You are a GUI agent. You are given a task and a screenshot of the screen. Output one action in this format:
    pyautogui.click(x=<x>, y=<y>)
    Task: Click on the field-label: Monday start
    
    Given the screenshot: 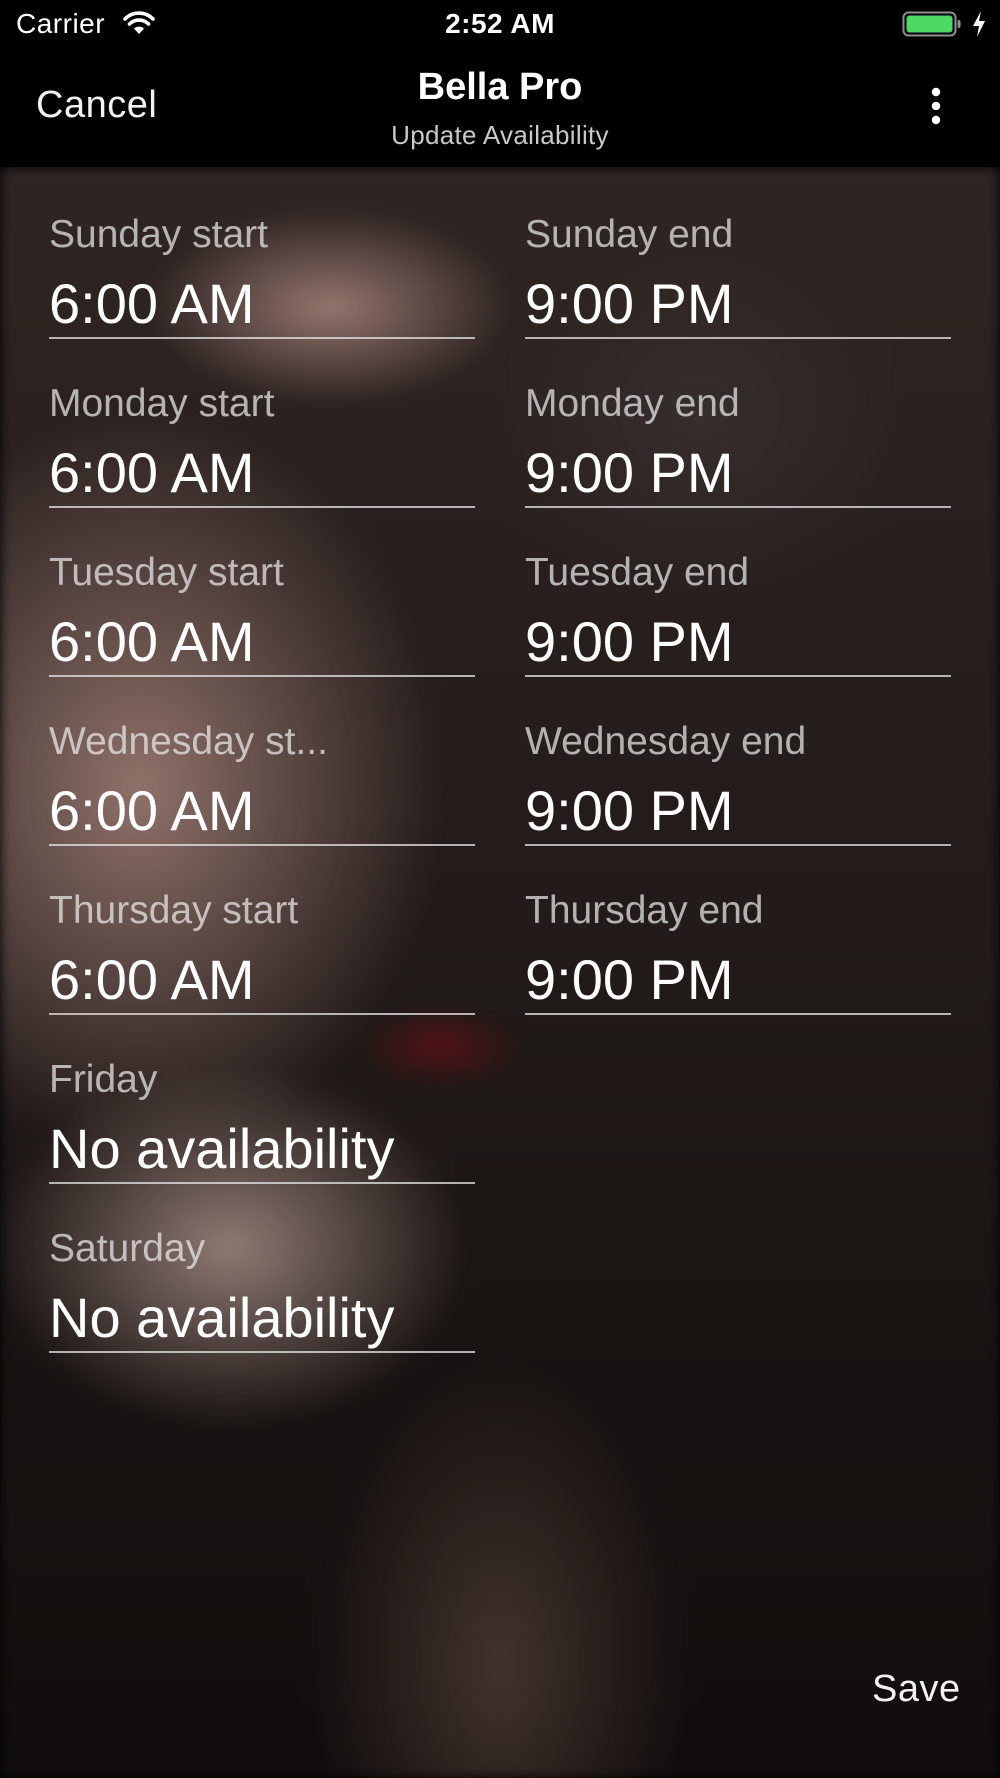 What is the action you would take?
    pyautogui.click(x=162, y=403)
    